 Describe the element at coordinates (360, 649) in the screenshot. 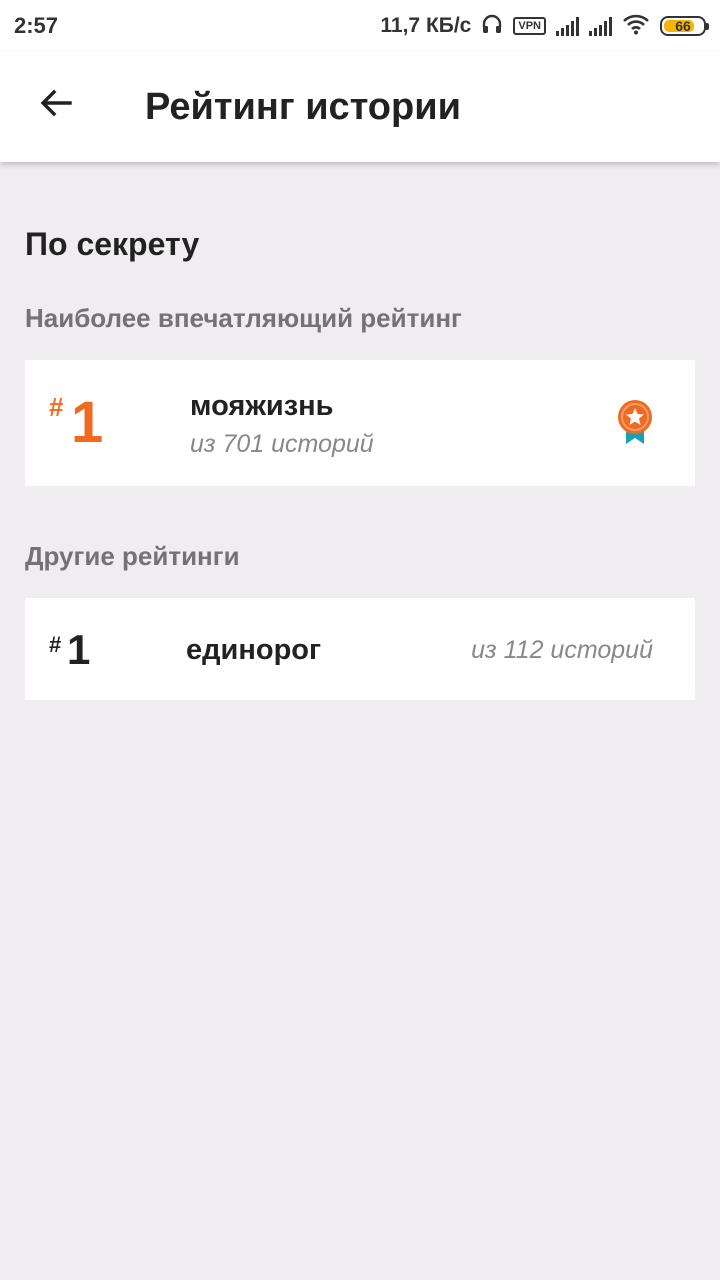

I see `list-item: # 1 единорог из 112 историй` at that location.